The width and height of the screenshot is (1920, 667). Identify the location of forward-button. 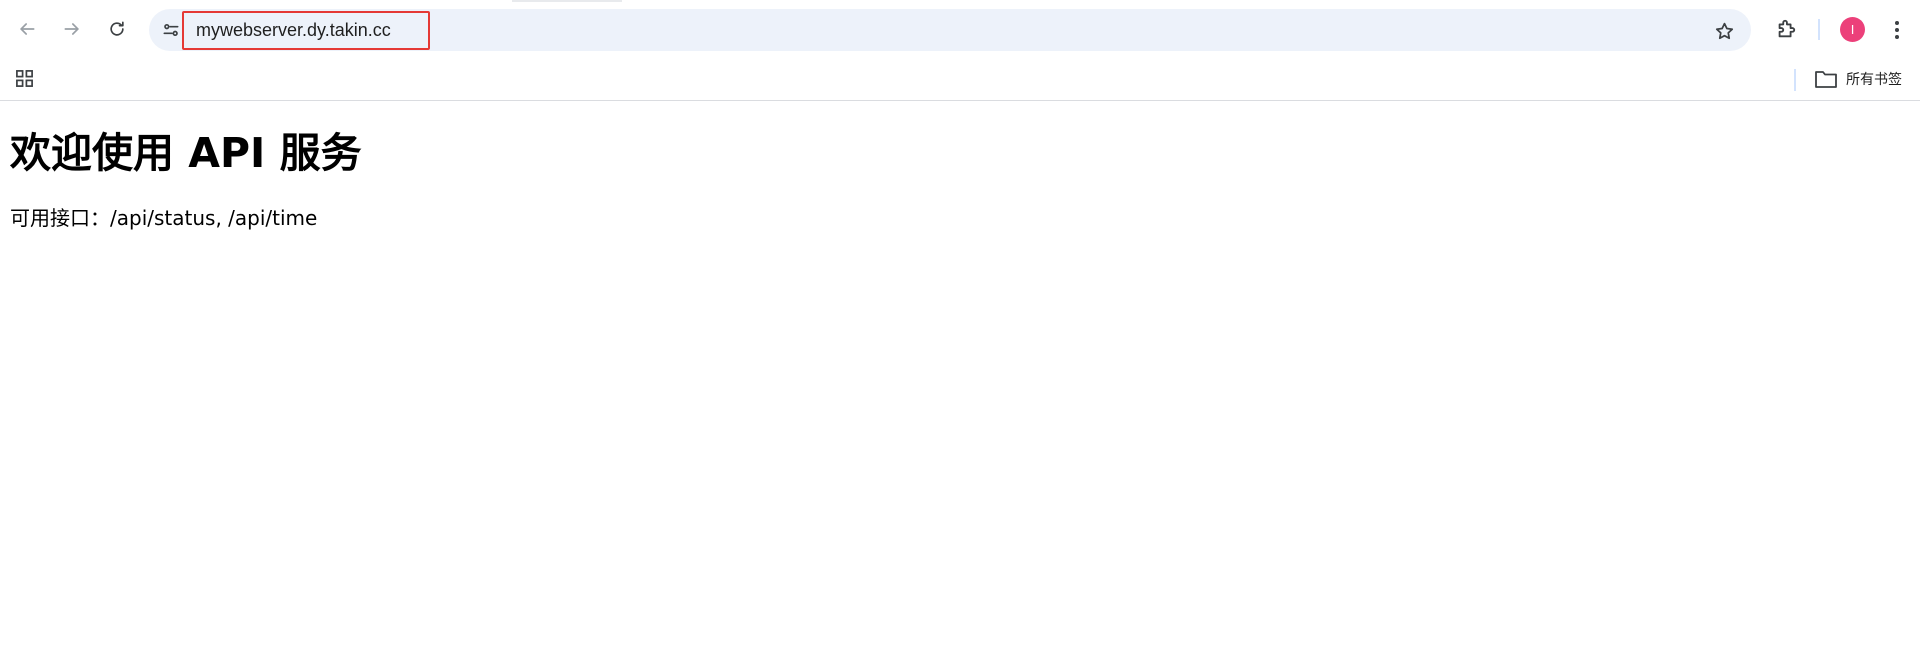
(72, 29).